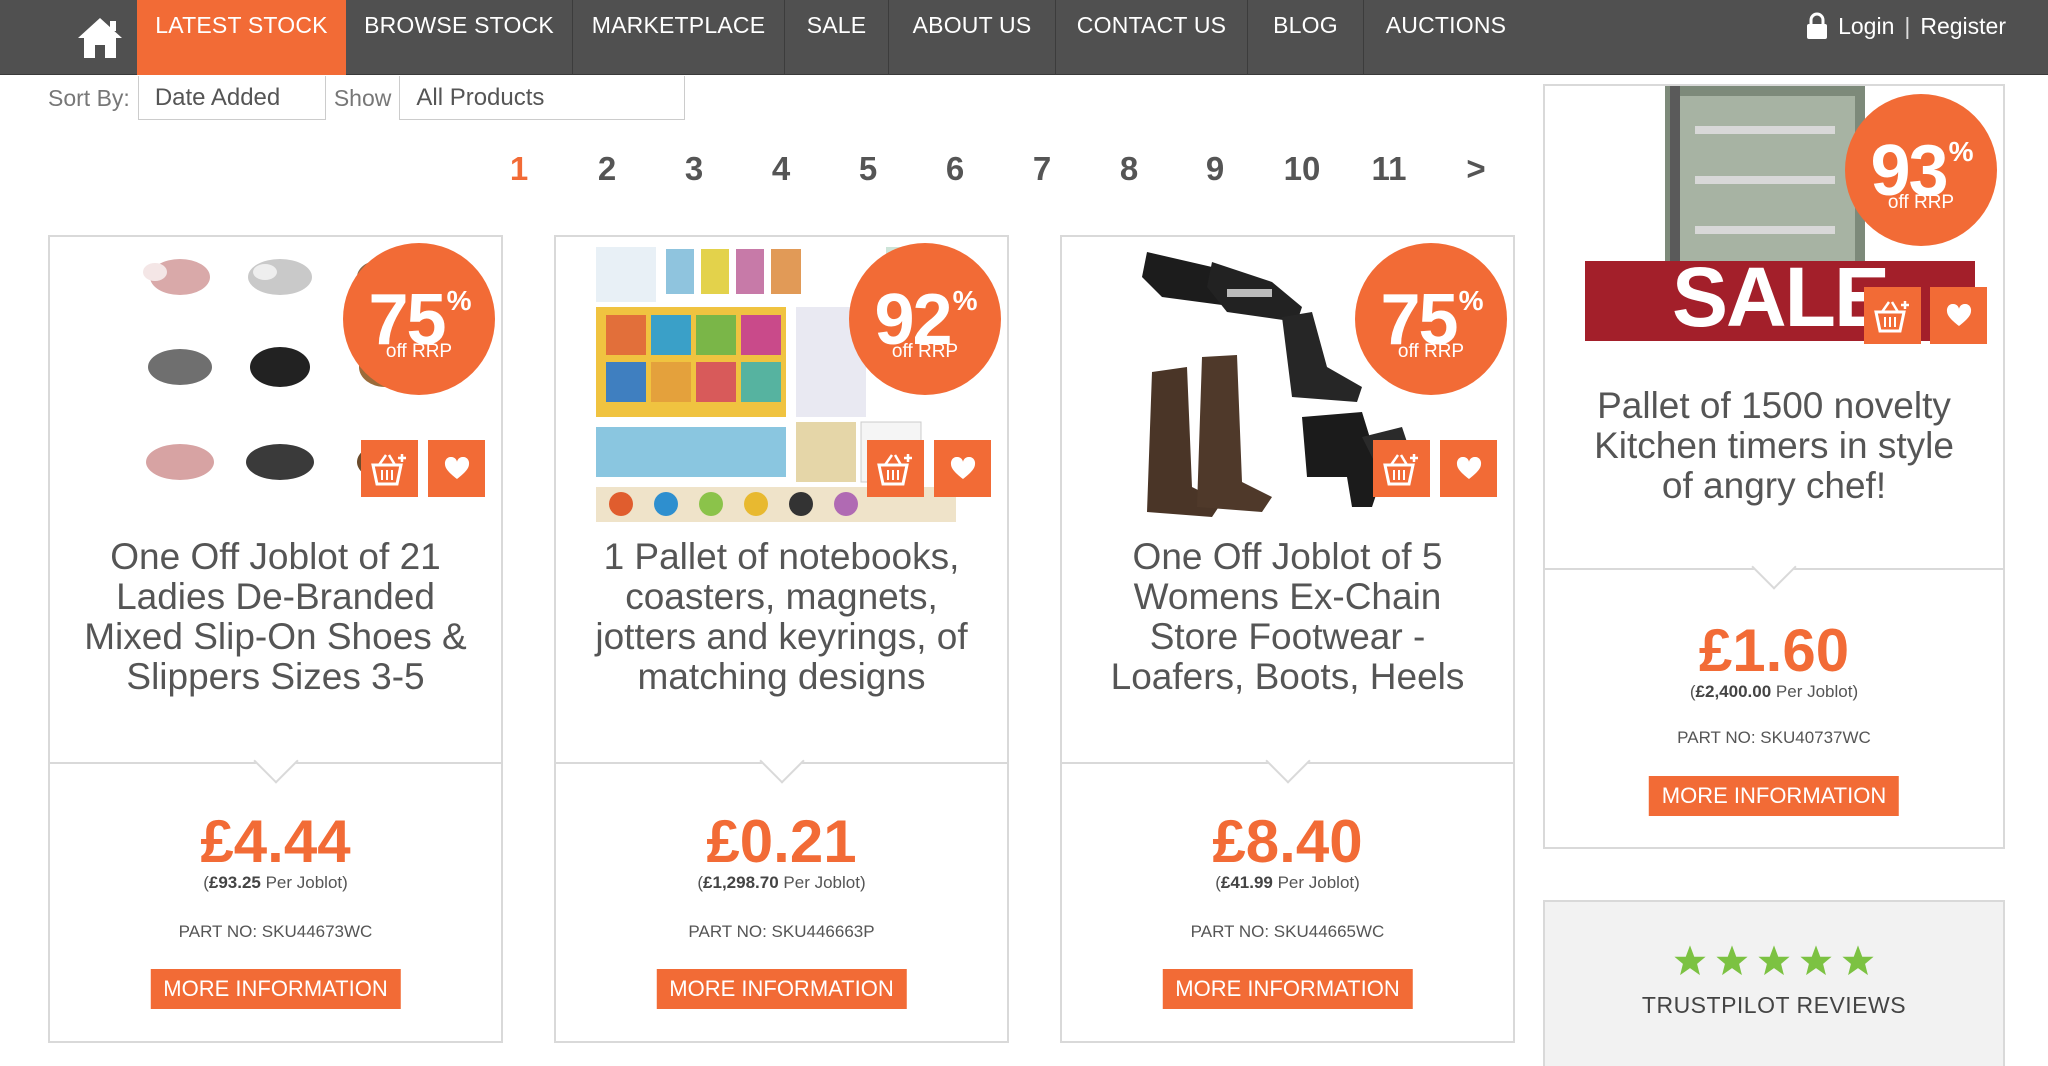  I want to click on discount-badge: 92% off RRP, so click(925, 319).